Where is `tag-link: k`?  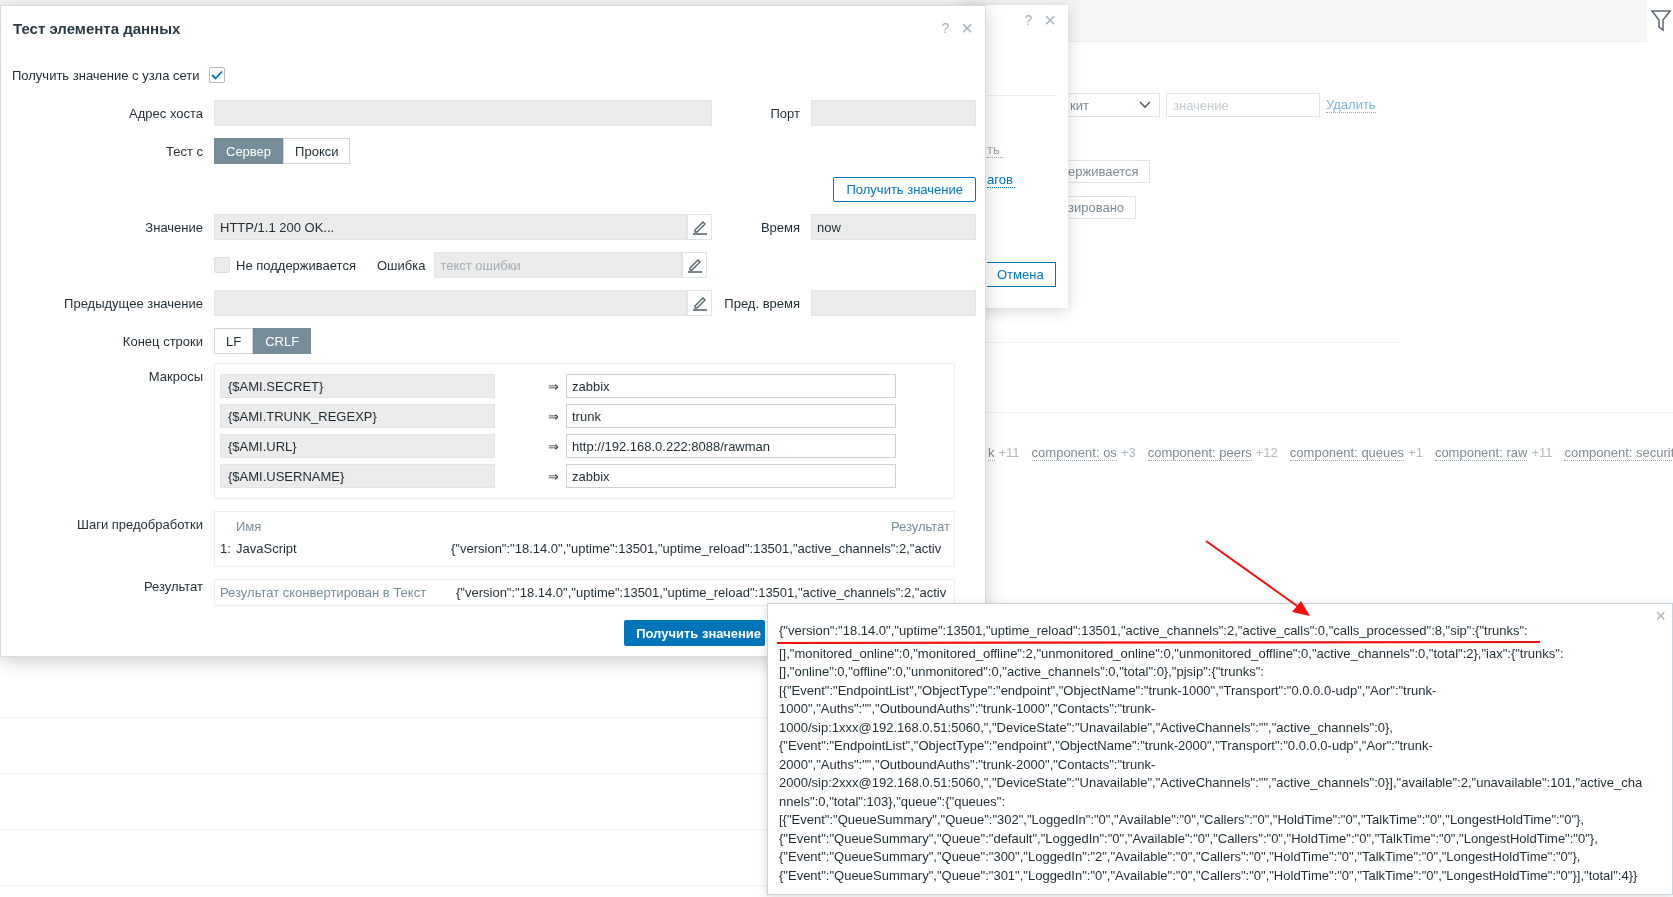
tag-link: k is located at coordinates (991, 453).